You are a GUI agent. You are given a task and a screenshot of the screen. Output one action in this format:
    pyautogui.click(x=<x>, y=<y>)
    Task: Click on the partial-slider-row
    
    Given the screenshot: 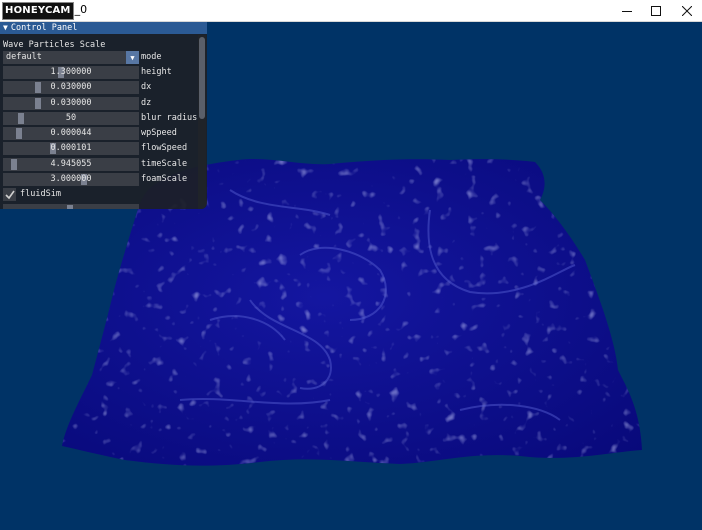 What is the action you would take?
    pyautogui.click(x=101, y=206)
    